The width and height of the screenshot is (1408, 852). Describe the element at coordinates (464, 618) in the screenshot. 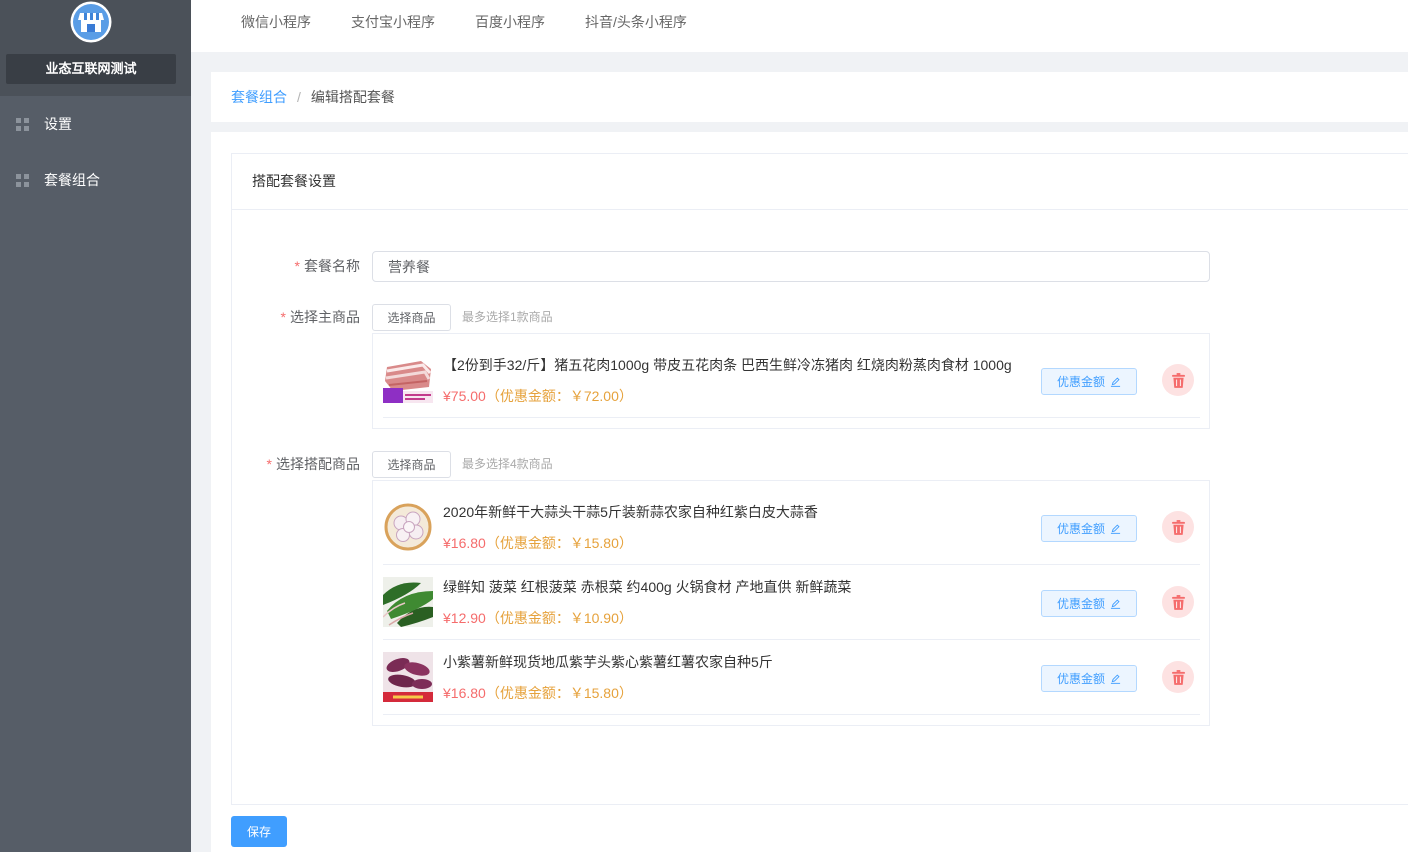

I see `product-price: ¥12.90` at that location.